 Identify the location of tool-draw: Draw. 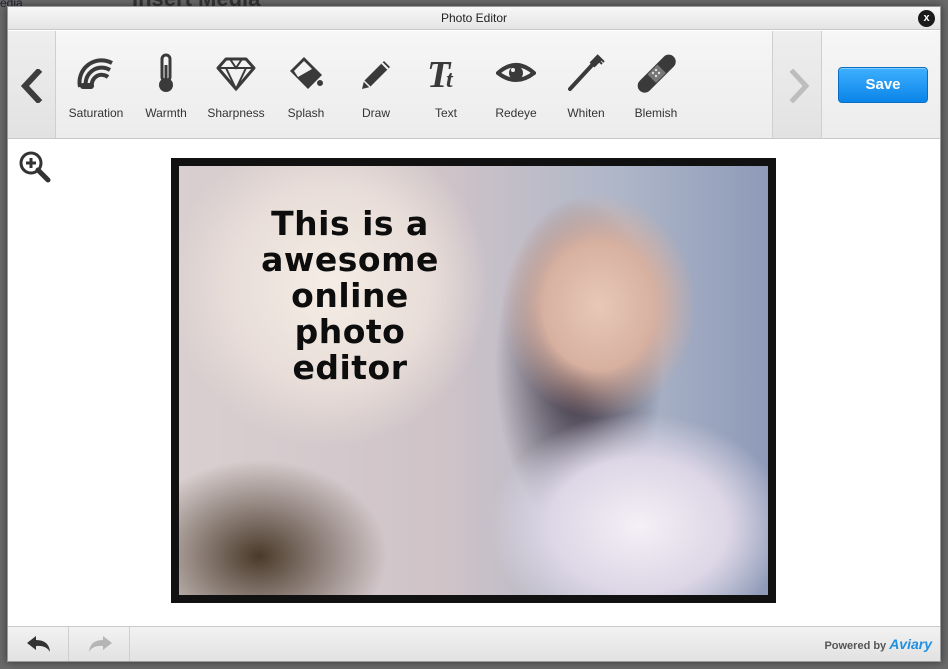
(376, 84).